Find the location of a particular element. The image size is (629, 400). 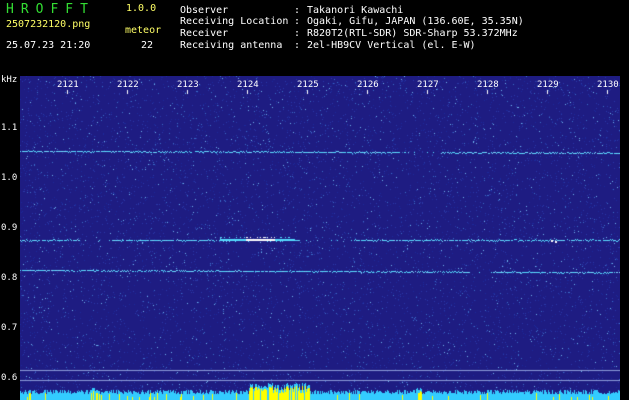

x-tick-label: 2121 is located at coordinates (68, 85).